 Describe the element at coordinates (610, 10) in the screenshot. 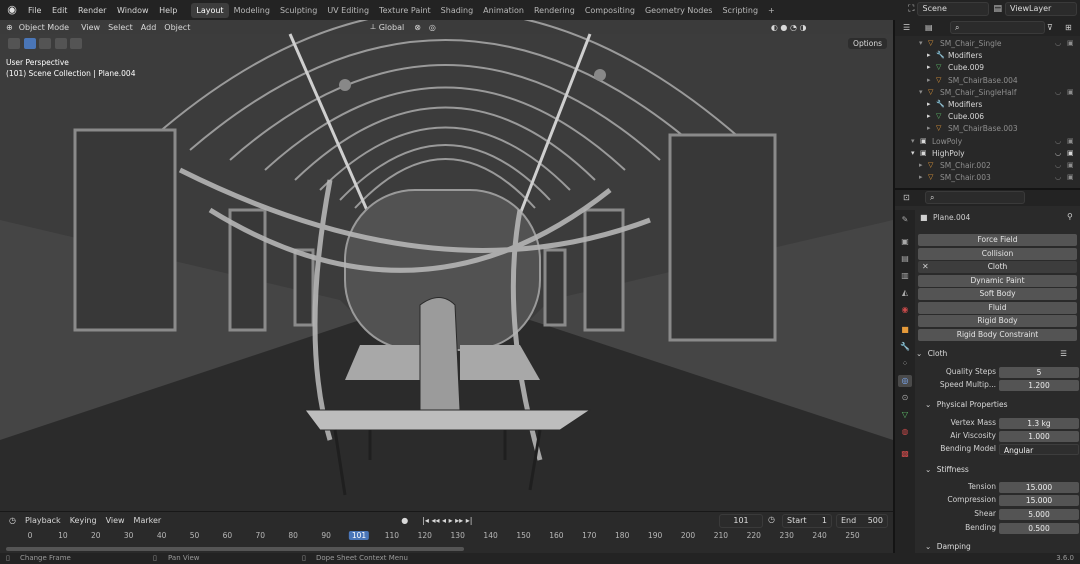

I see `tab-compositing: Compositing` at that location.